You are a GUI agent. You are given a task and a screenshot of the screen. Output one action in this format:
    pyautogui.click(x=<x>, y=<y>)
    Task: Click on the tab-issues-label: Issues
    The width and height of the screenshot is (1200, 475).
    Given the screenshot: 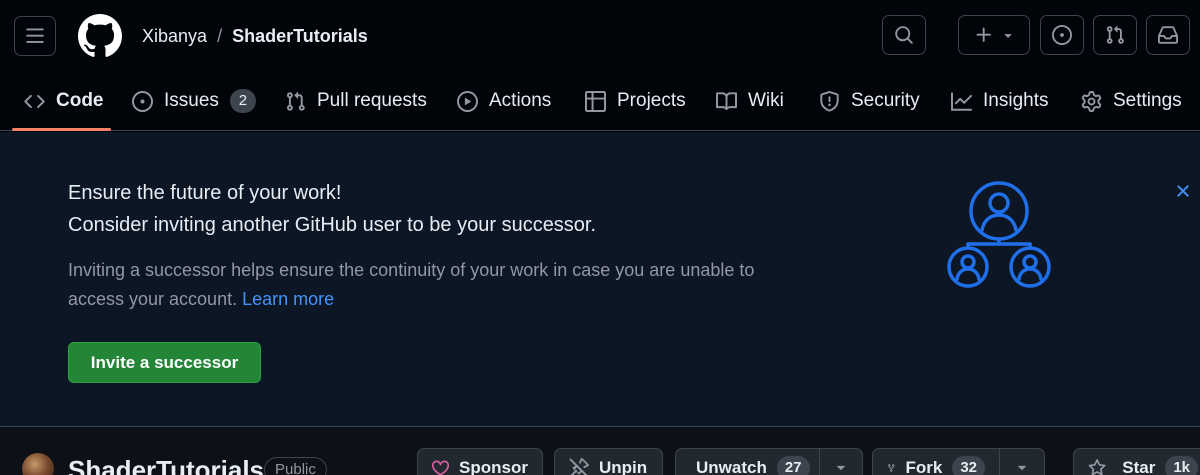 What is the action you would take?
    pyautogui.click(x=191, y=100)
    